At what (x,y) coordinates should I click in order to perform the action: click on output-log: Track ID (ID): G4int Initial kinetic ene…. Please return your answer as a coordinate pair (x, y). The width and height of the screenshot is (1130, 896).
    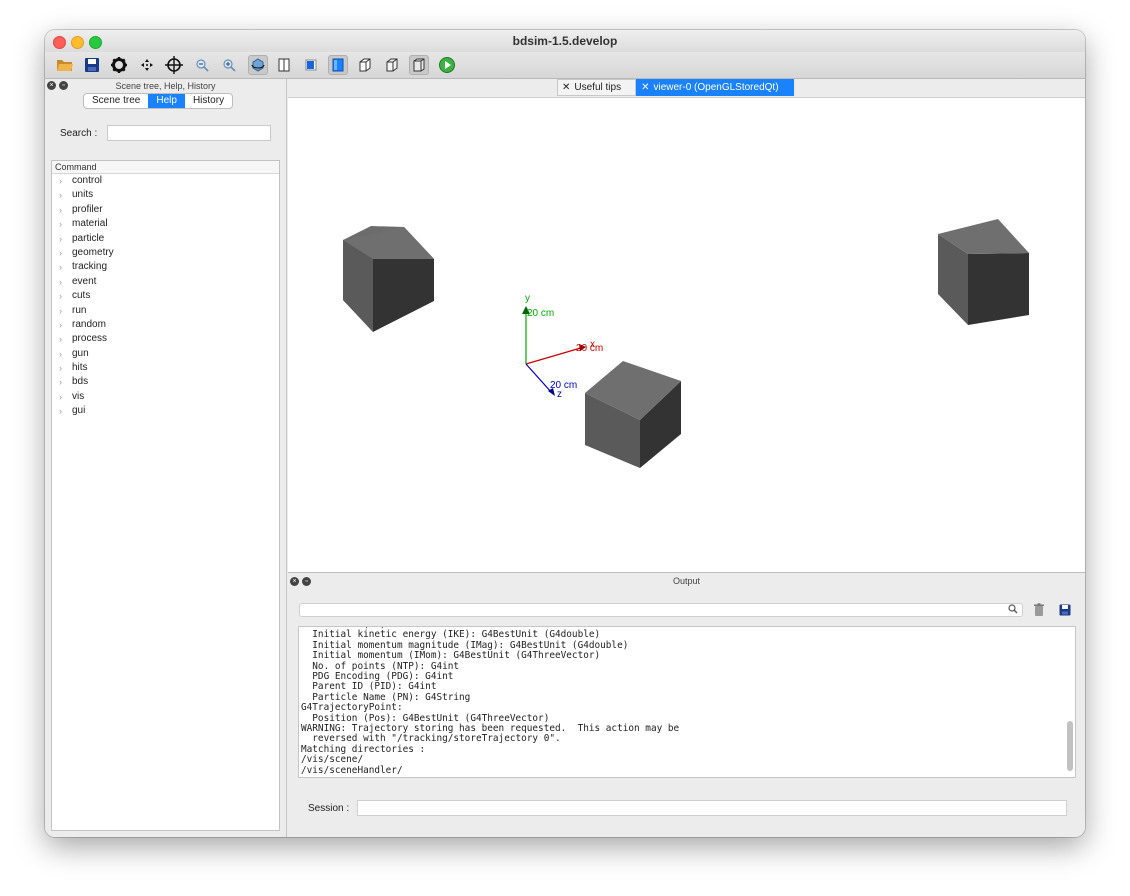
    Looking at the image, I should click on (490, 701).